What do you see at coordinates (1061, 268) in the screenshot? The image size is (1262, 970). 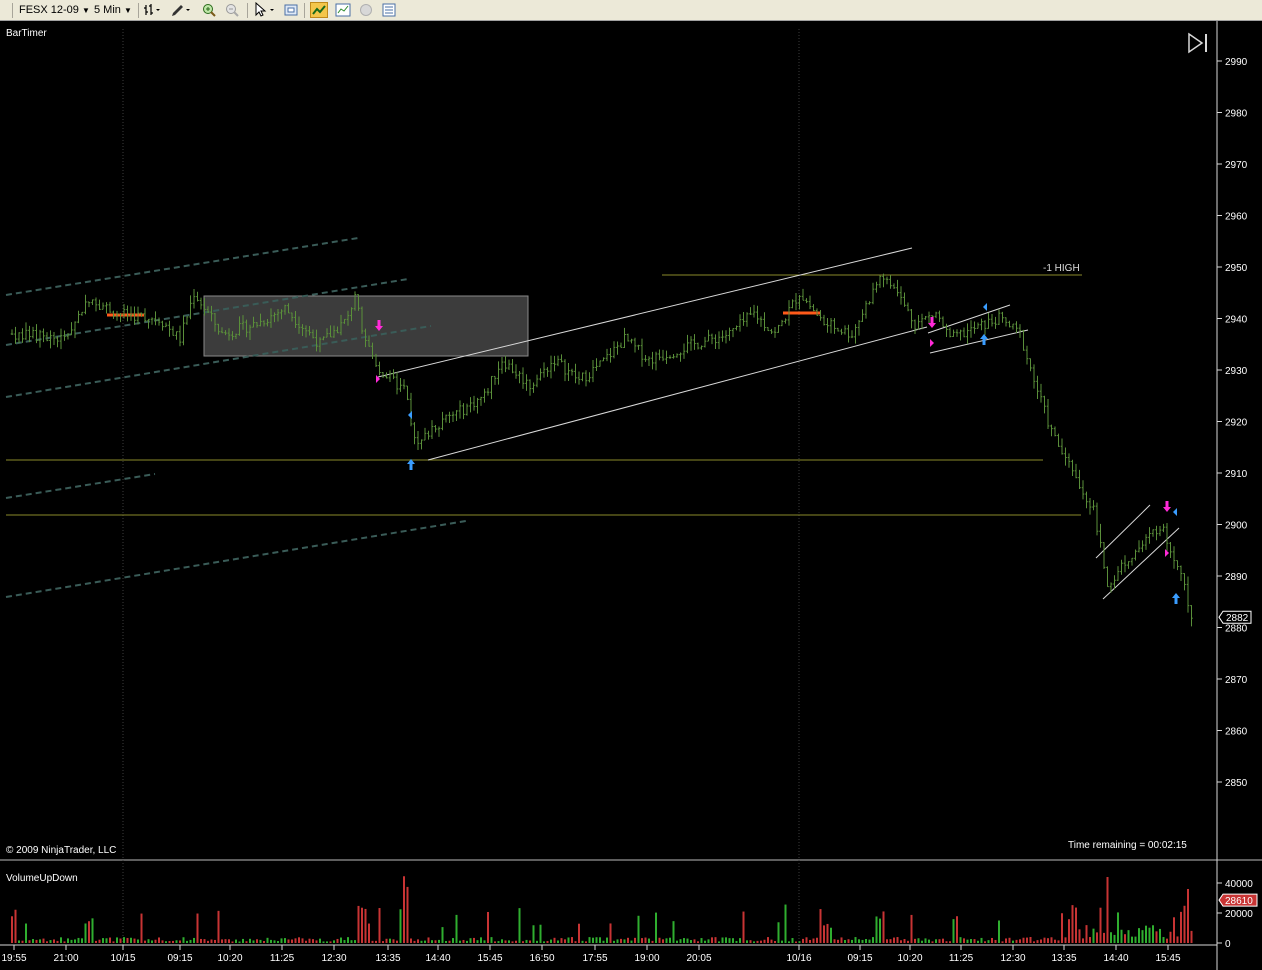 I see `annotation-label: -1 HIGH` at bounding box center [1061, 268].